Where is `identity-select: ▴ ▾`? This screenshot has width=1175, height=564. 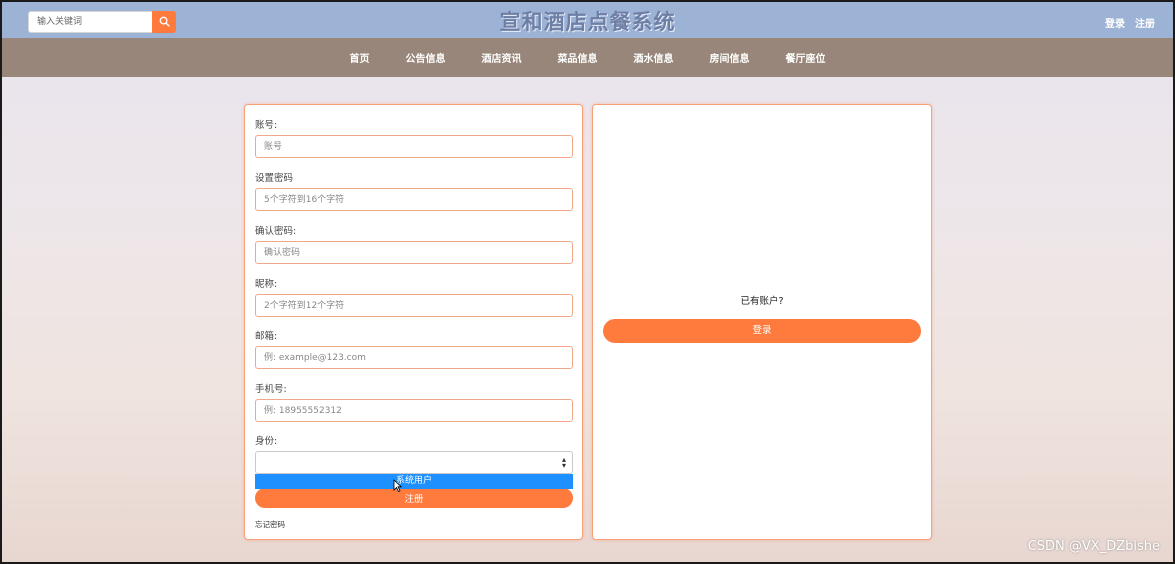
identity-select: ▴ ▾ is located at coordinates (414, 462).